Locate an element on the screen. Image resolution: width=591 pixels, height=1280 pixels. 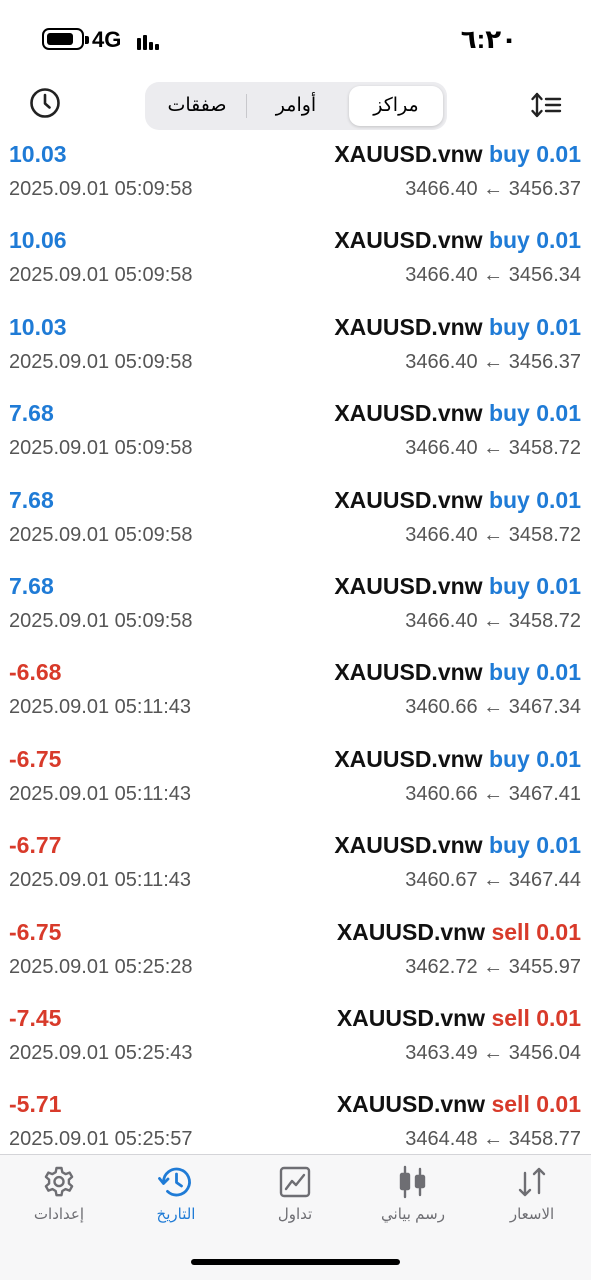
tab-trade: تداول is located at coordinates (295, 1200).